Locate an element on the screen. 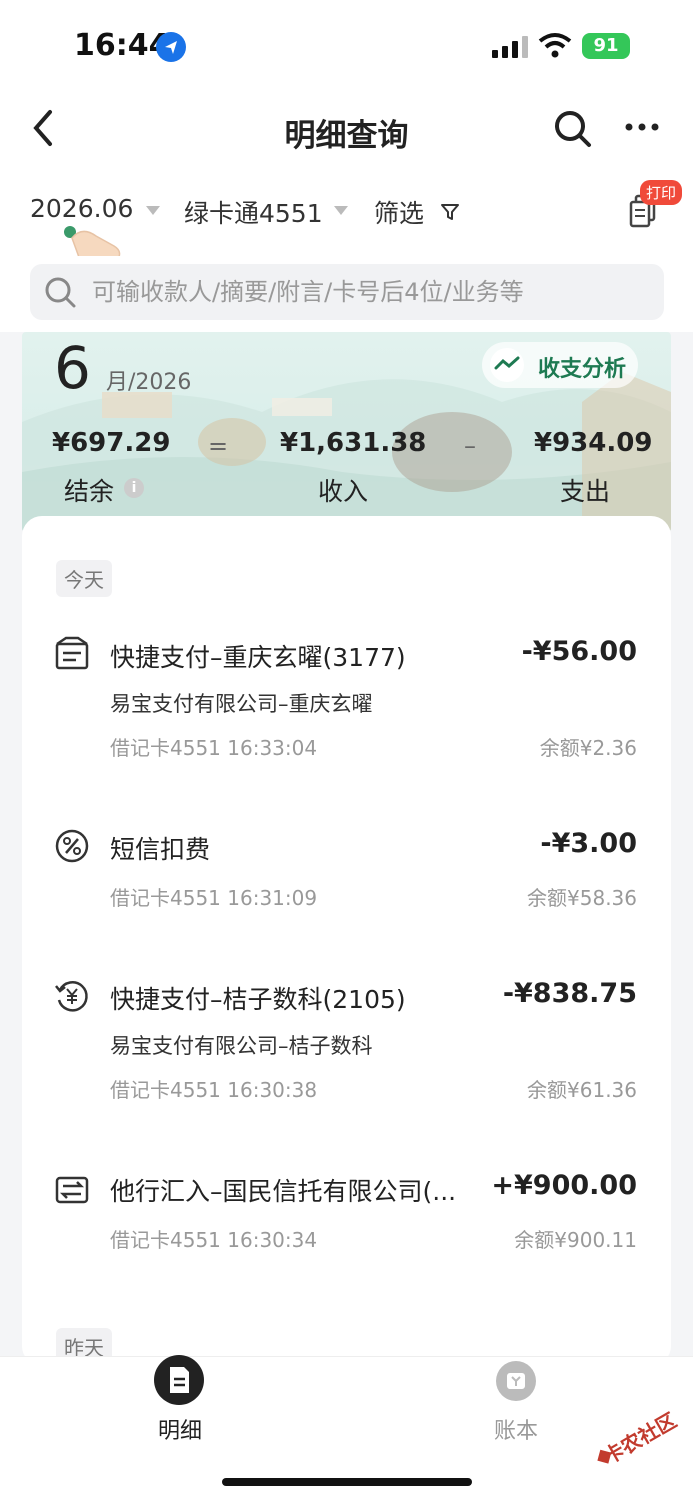 This screenshot has height=1500, width=693. transaction-title: 快捷支付–桔子数科(2105) is located at coordinates (258, 999).